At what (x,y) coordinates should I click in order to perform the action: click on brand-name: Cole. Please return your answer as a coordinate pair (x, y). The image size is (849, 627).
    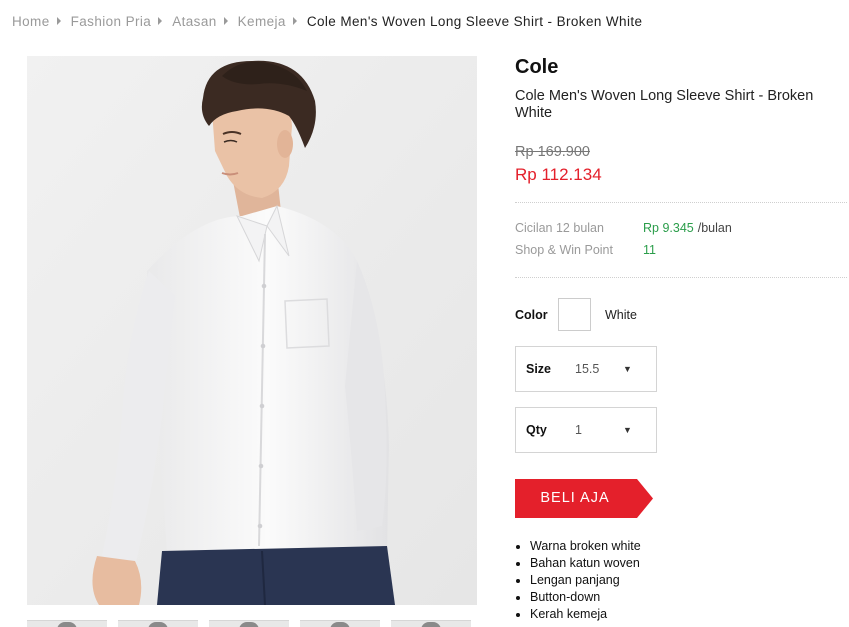
    Looking at the image, I should click on (536, 67).